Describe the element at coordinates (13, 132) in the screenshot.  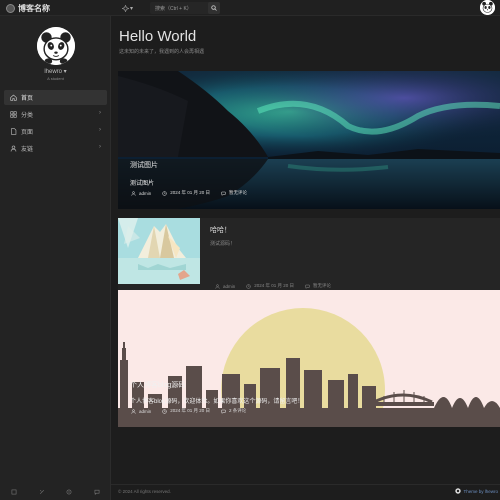
I see `page-icon` at that location.